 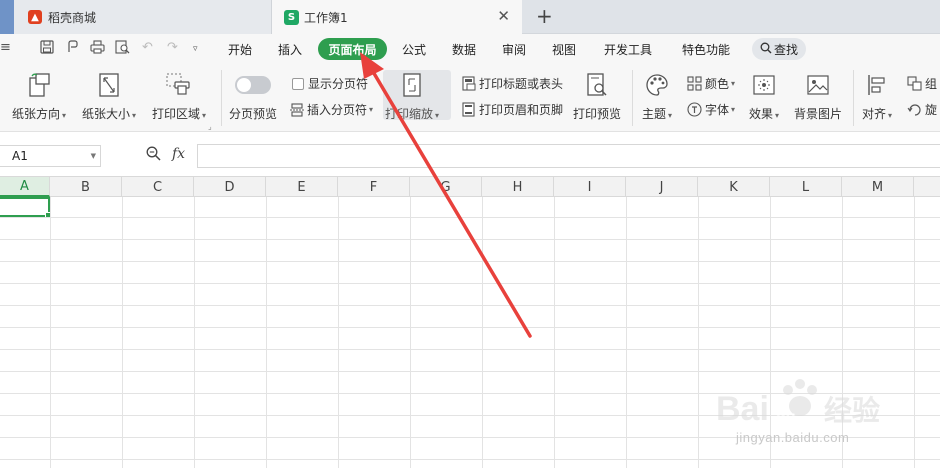 I want to click on ribbon-separator, so click(x=853, y=98).